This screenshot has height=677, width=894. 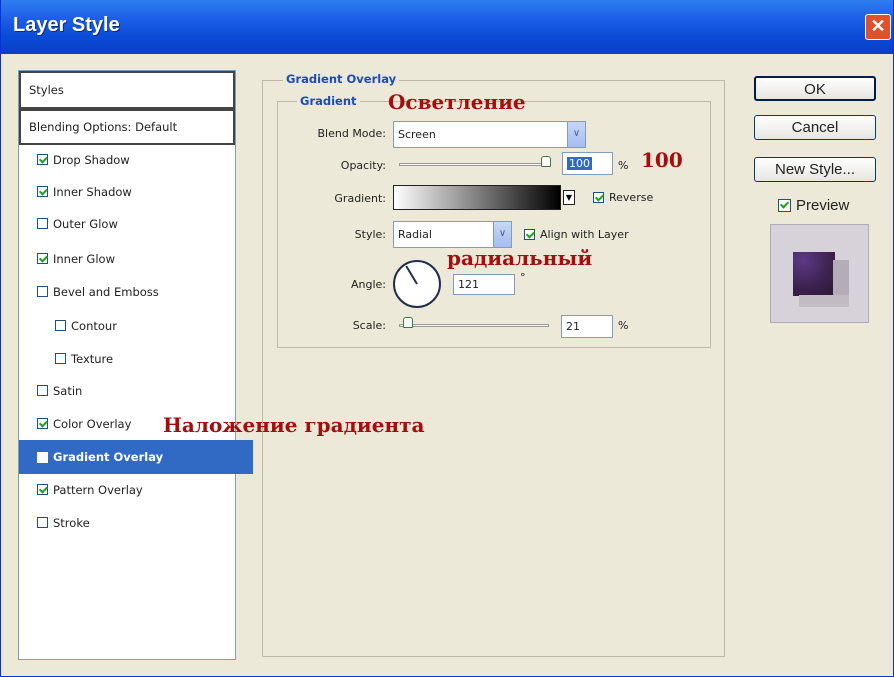 I want to click on preview-thumbnail, so click(x=819, y=273).